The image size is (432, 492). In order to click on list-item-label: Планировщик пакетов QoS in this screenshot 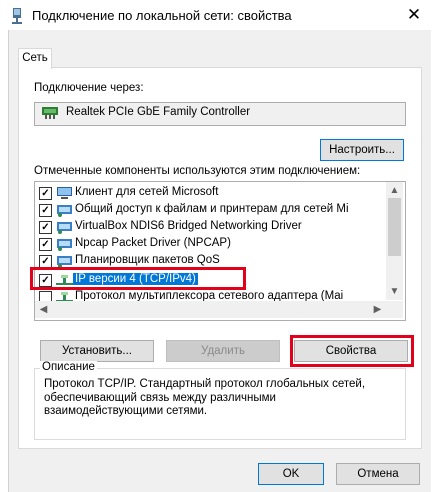, I will do `click(147, 260)`.